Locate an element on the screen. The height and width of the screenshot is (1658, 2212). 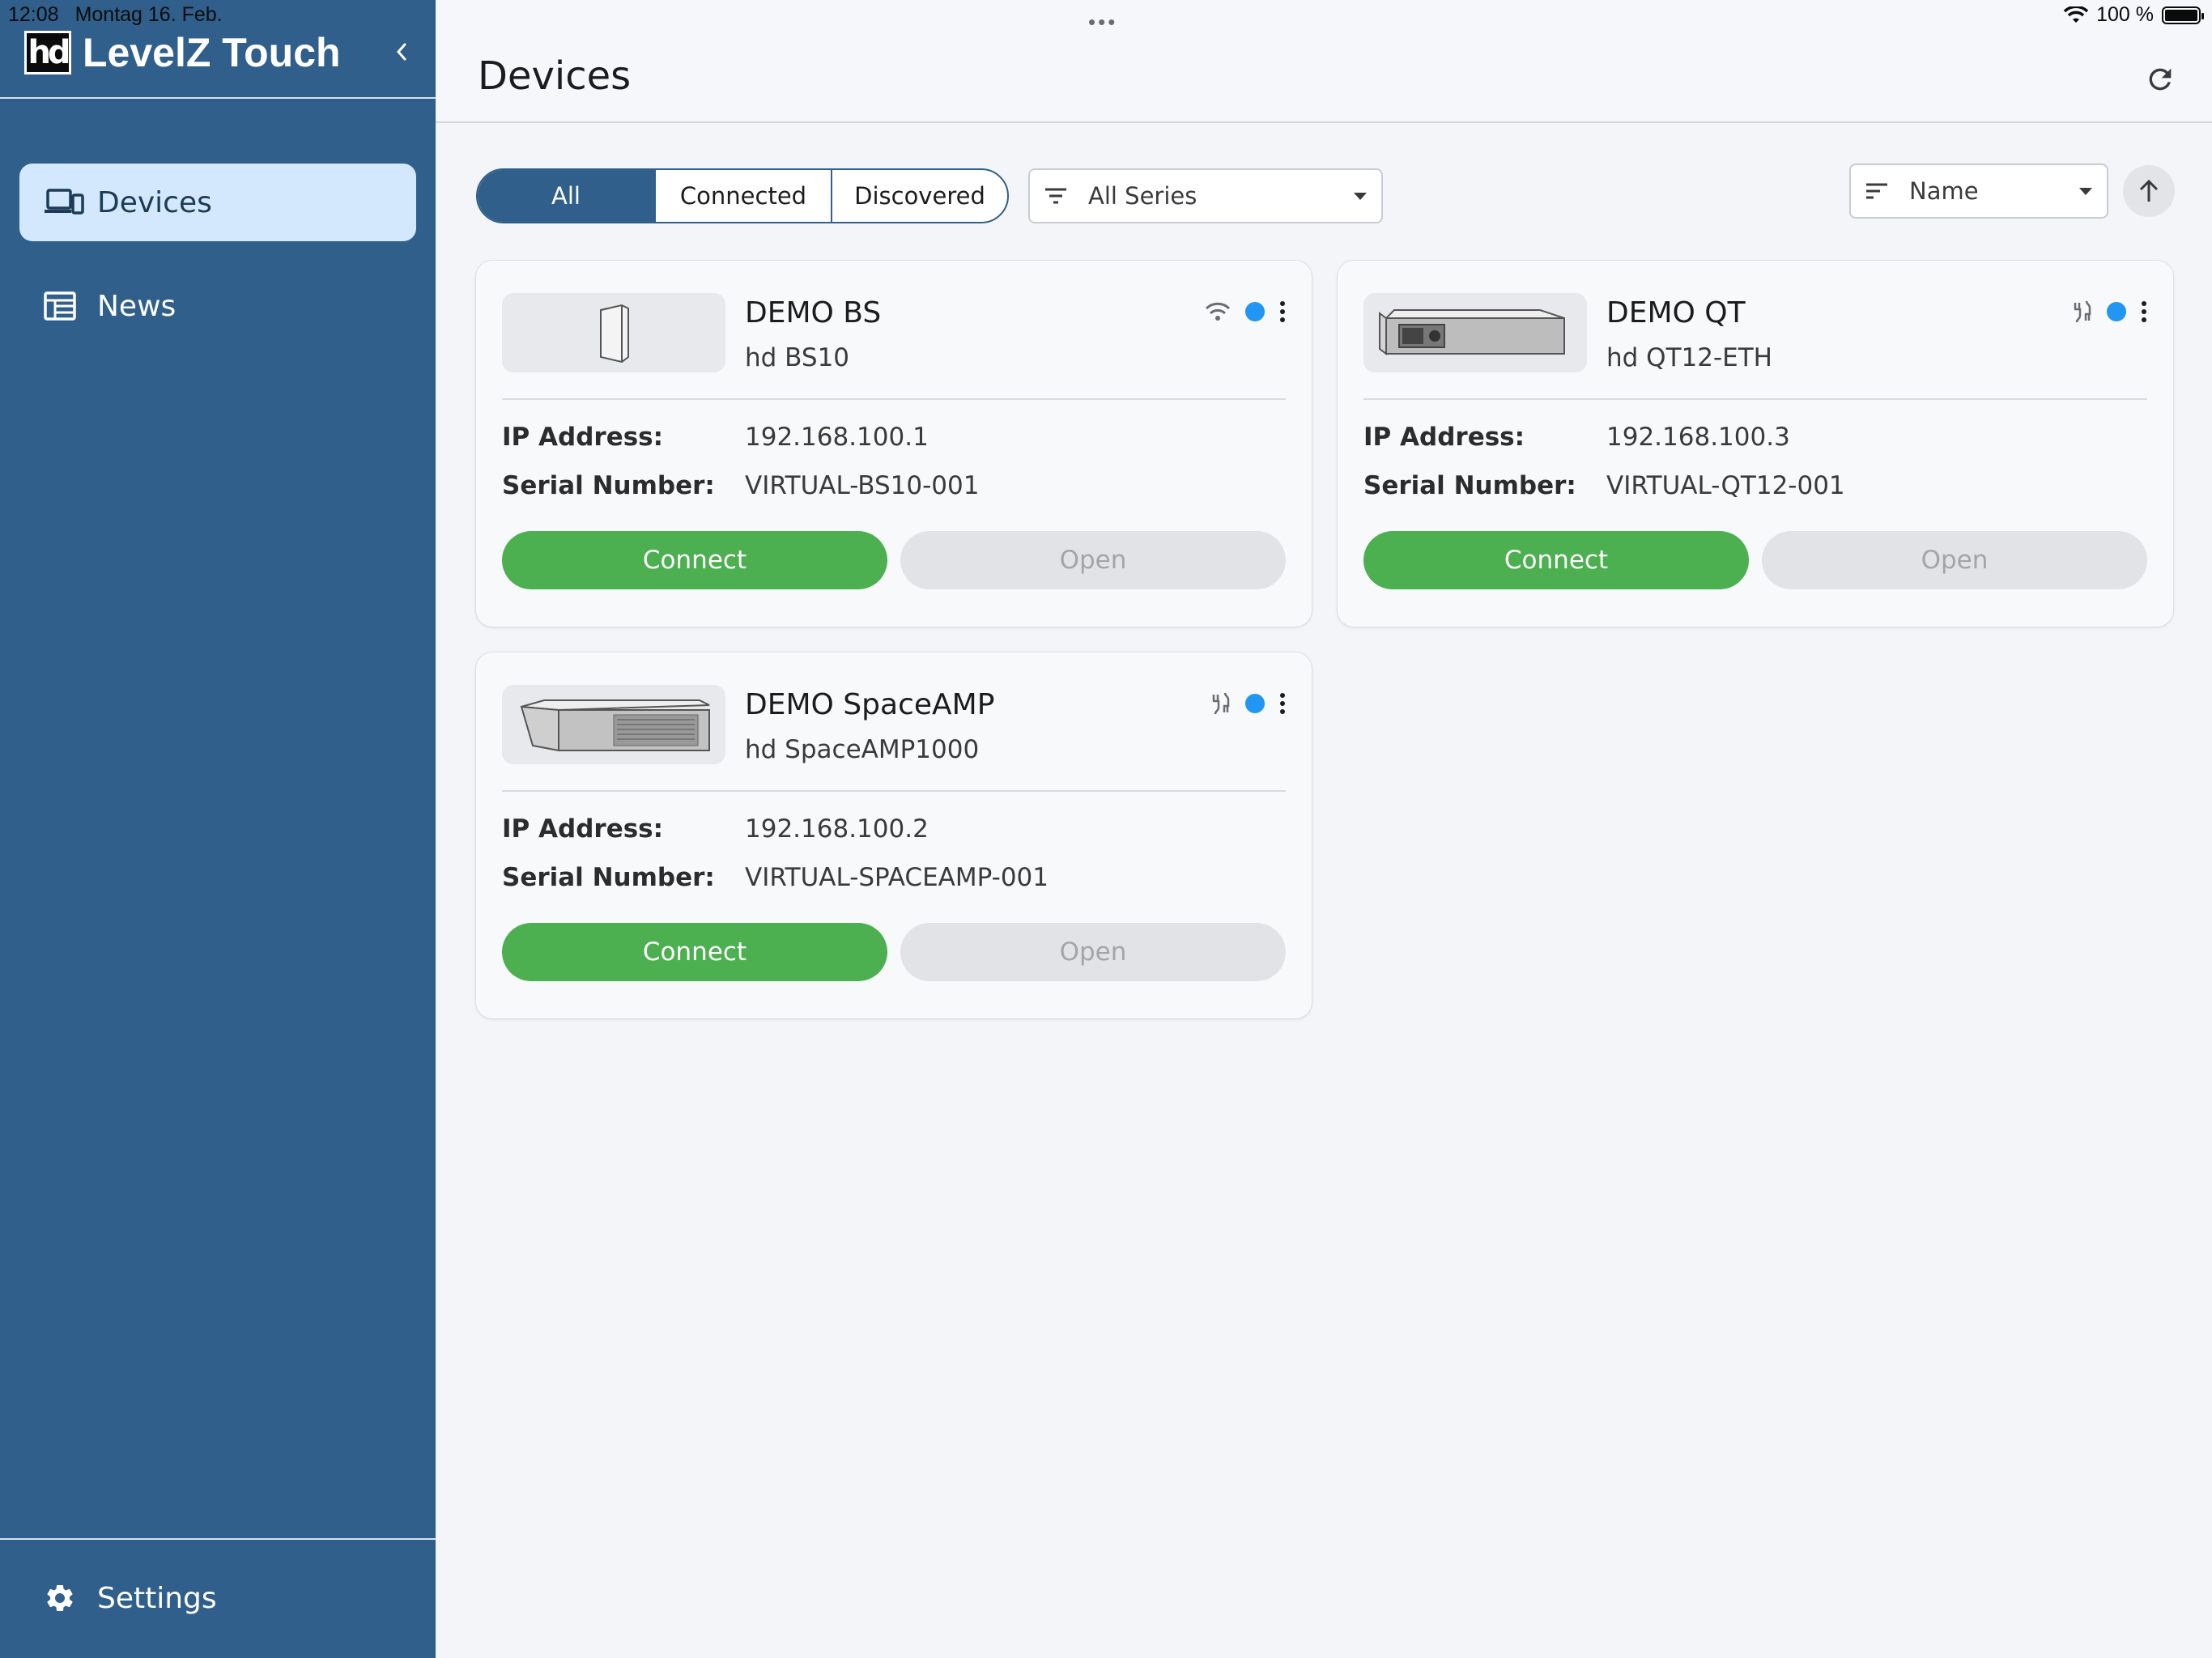
brand: hd LevelZ Touch is located at coordinates (183, 52).